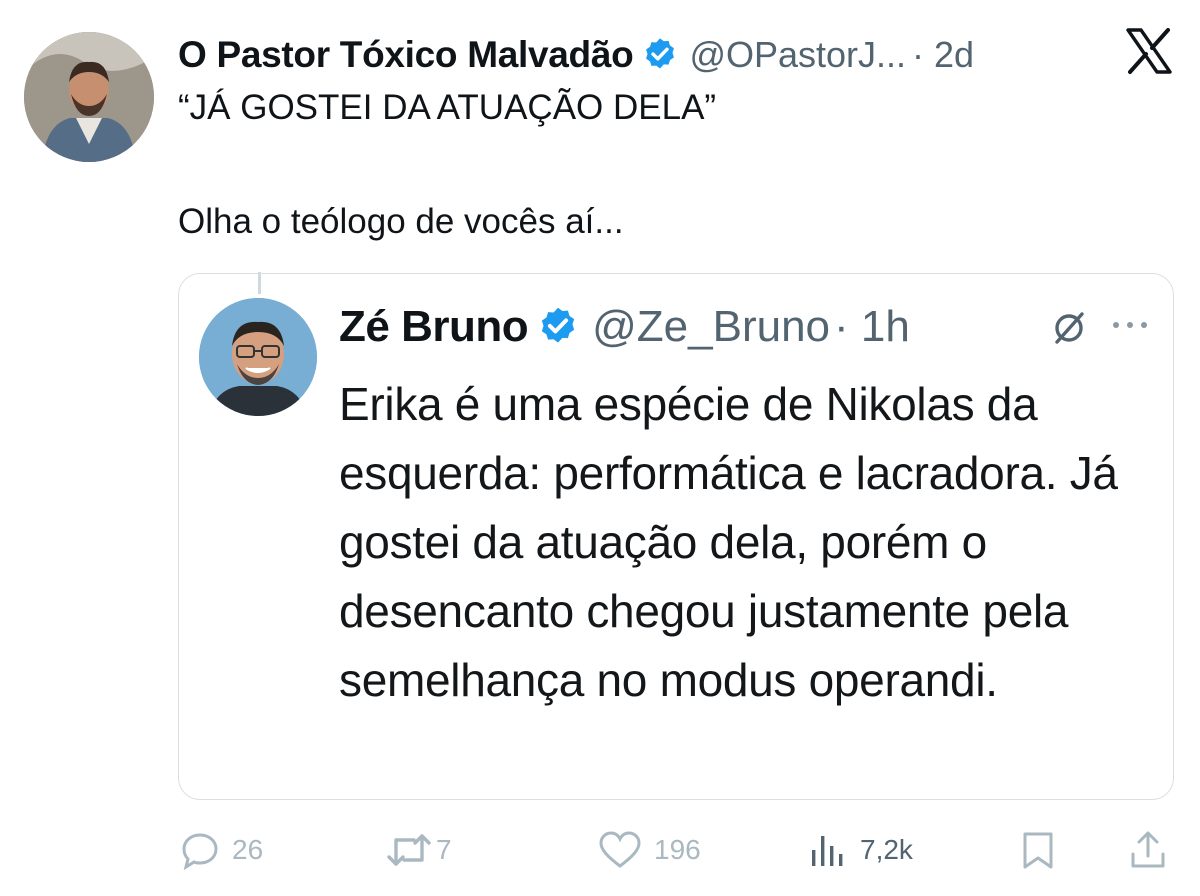  I want to click on bookmark-button, so click(1038, 850).